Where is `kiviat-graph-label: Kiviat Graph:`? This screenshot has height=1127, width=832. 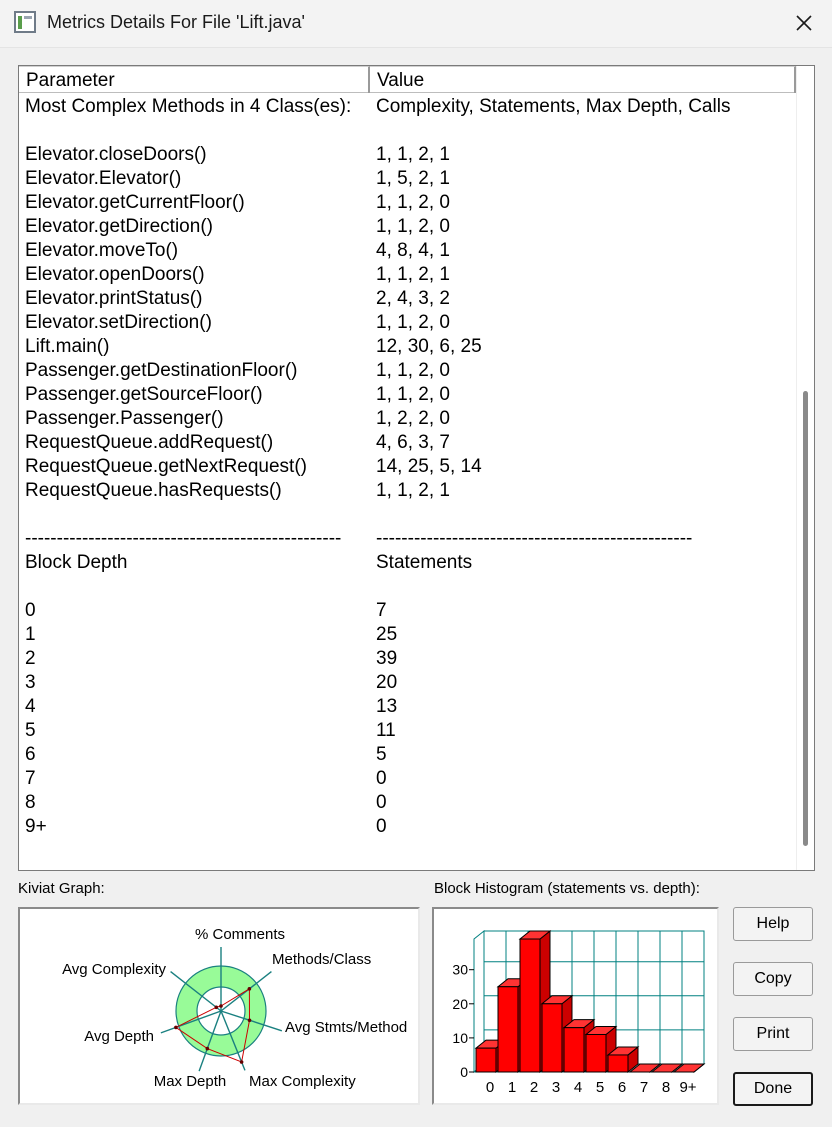 kiviat-graph-label: Kiviat Graph: is located at coordinates (61, 888).